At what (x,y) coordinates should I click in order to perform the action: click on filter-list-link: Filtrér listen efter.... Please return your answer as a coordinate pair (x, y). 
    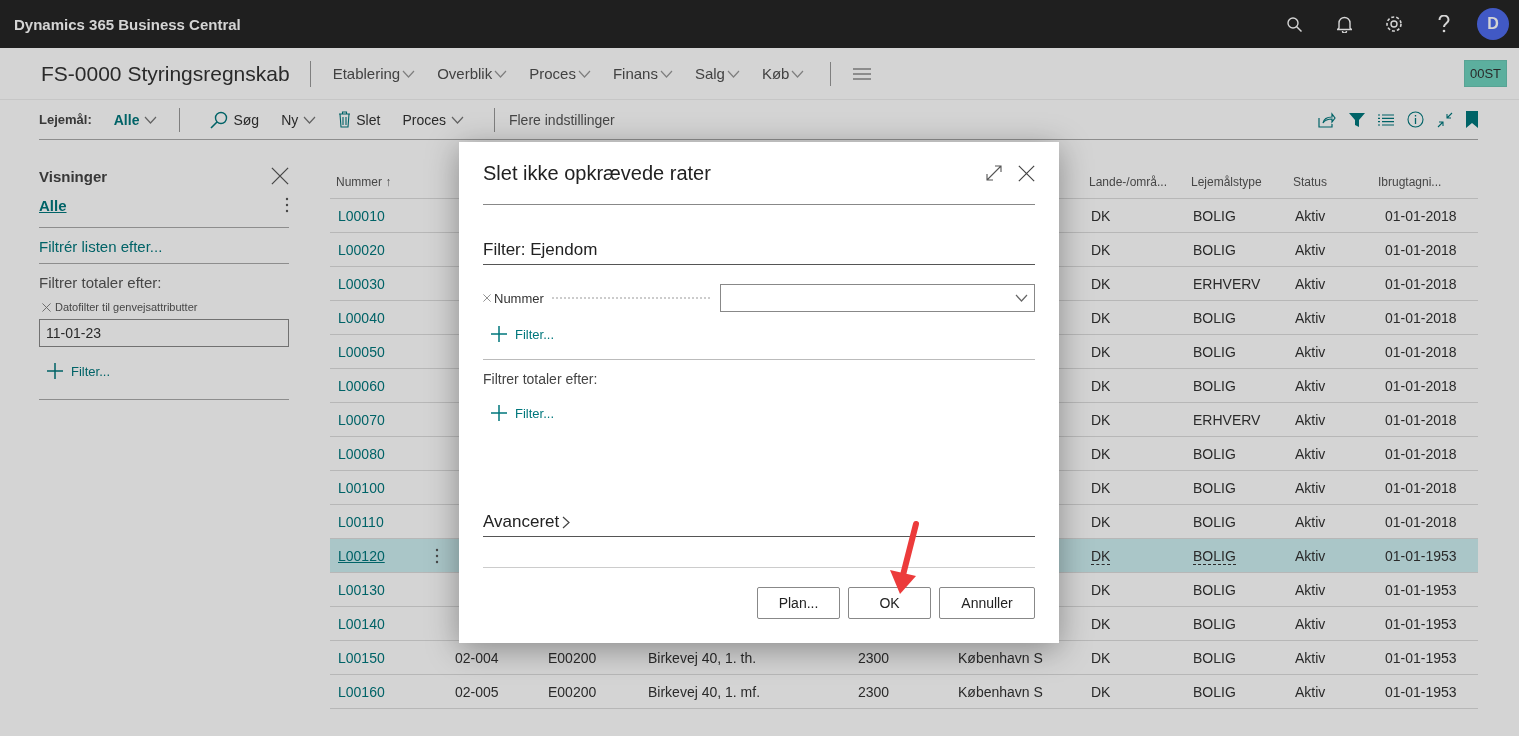
    Looking at the image, I should click on (164, 245).